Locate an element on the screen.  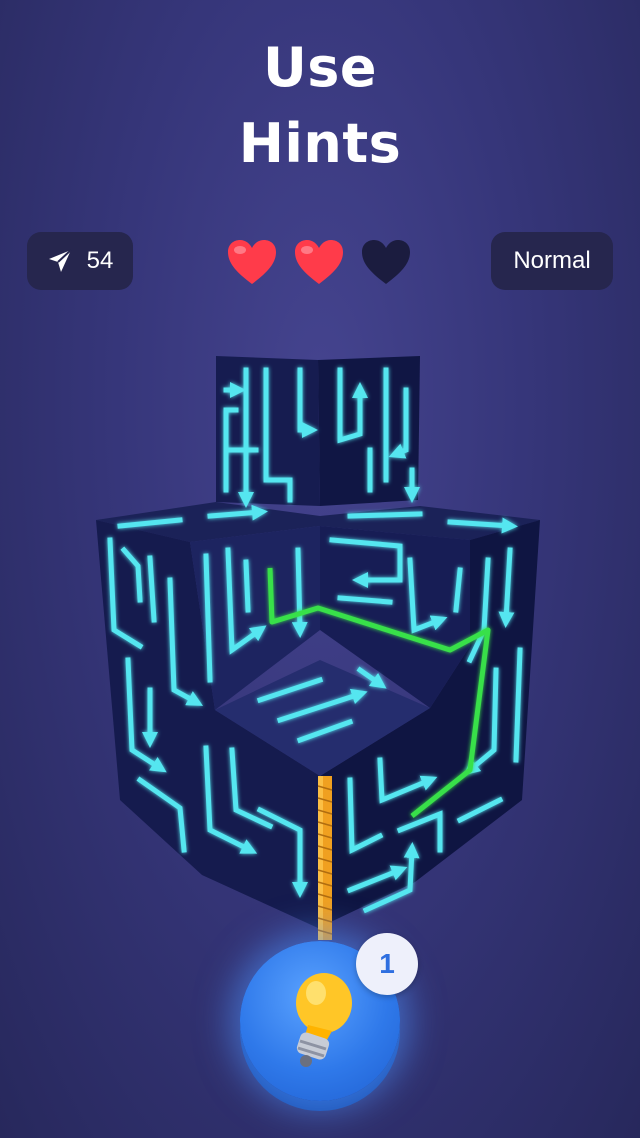
lives-indicator is located at coordinates (319, 263).